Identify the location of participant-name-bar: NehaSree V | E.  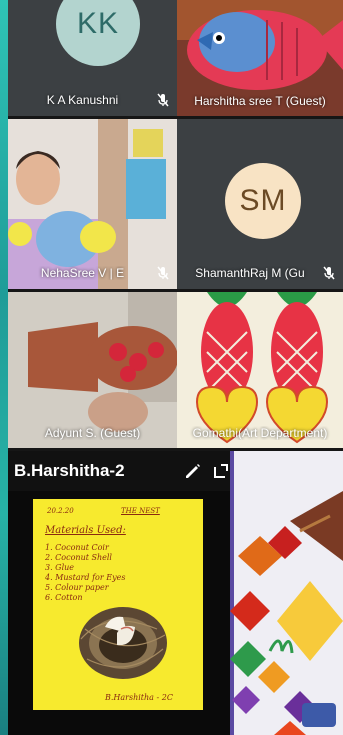
(92, 277).